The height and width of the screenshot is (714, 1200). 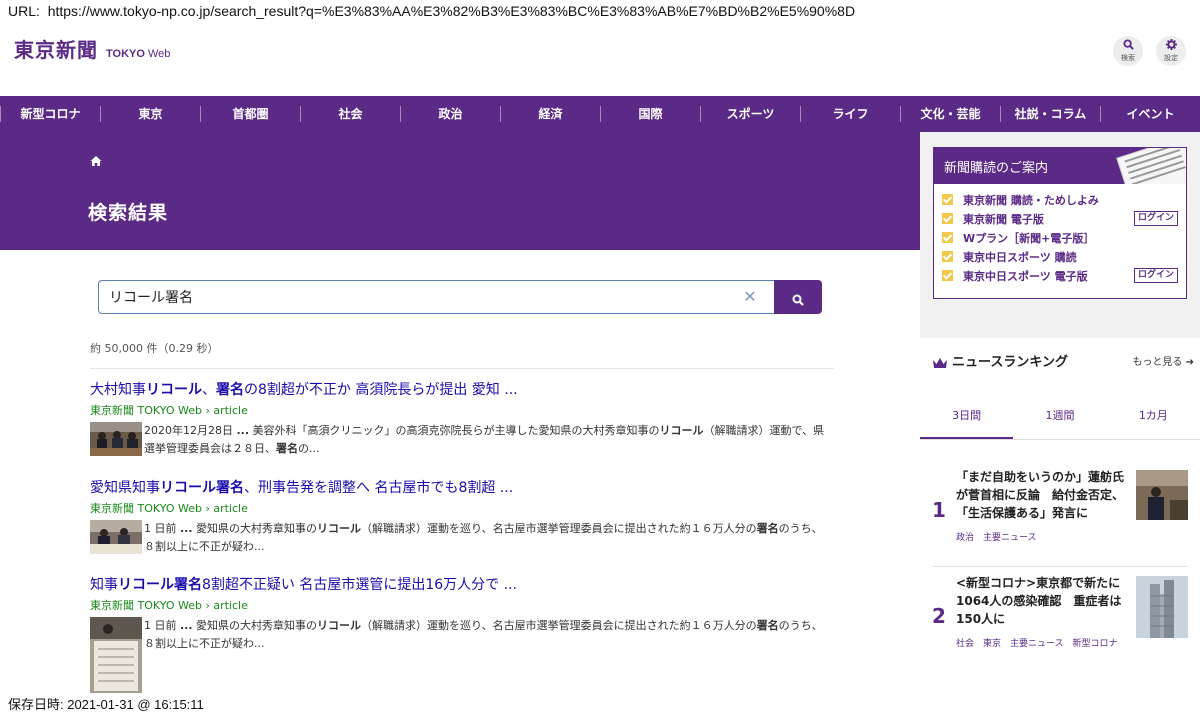 I want to click on page-title: 検索結果, so click(x=128, y=213).